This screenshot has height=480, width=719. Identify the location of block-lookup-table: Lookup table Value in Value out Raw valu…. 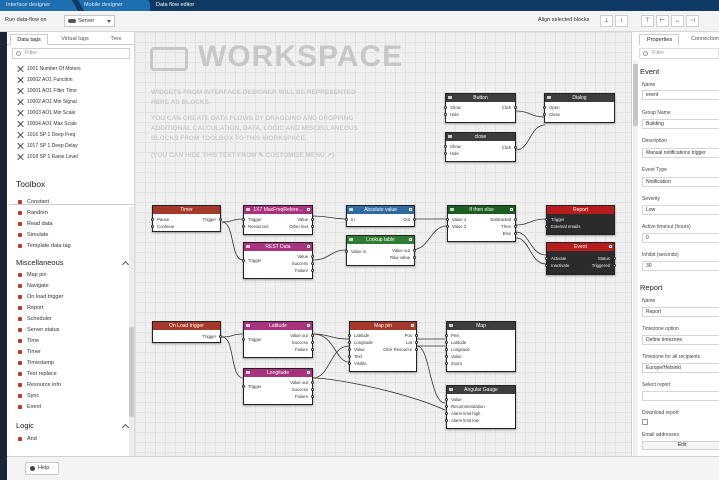
(380, 250).